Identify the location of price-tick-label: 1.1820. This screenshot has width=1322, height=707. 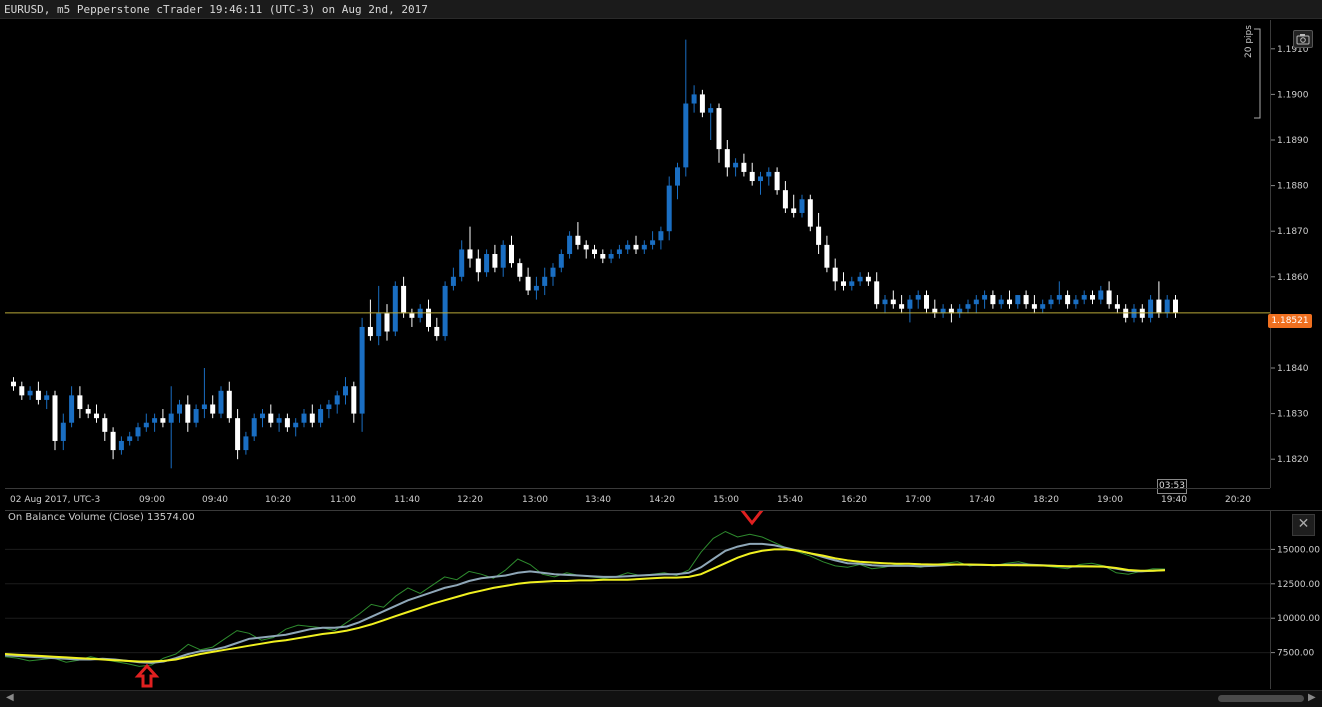
(1293, 460).